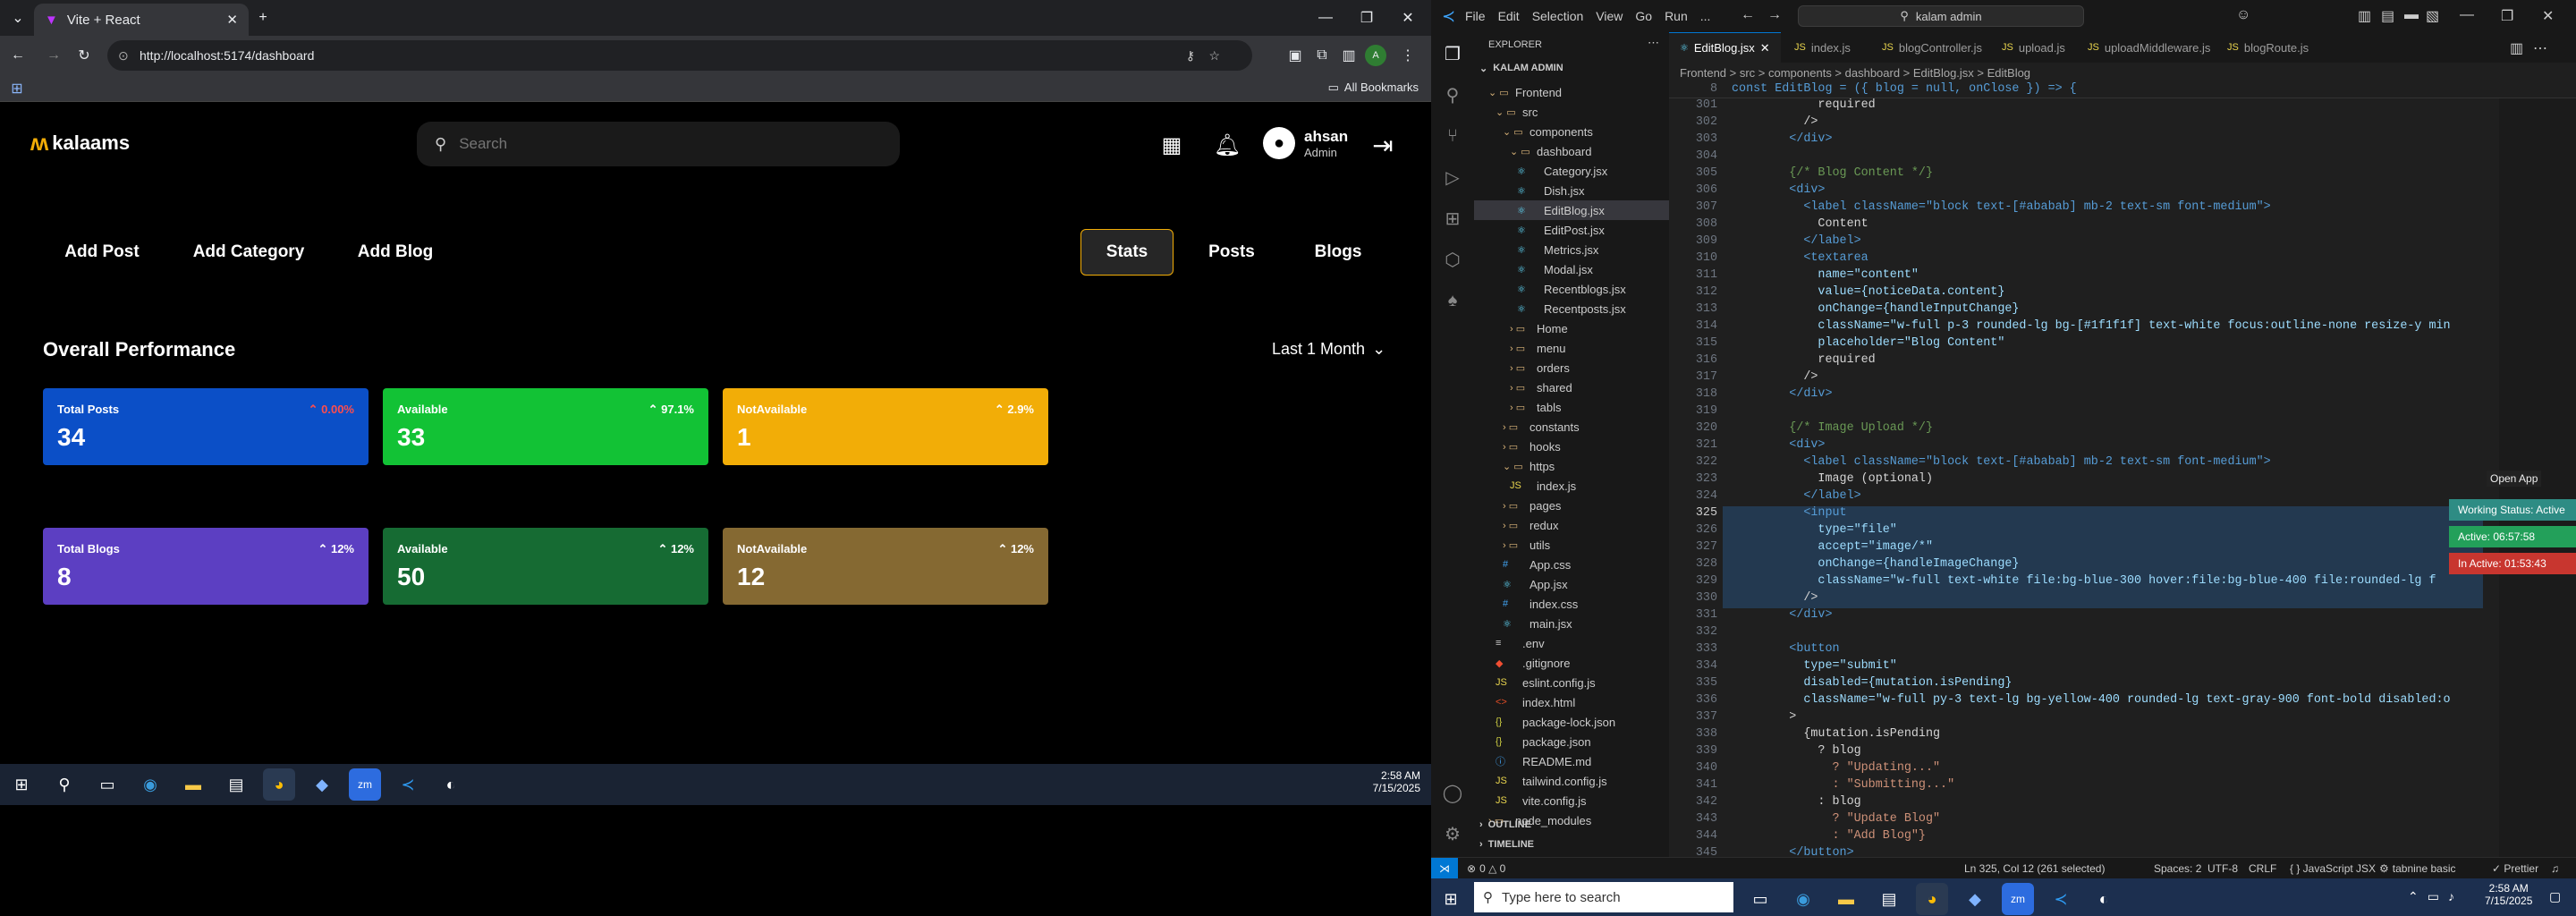 The height and width of the screenshot is (916, 2576). Describe the element at coordinates (1227, 144) in the screenshot. I see `notification-bell-icon: 🔔︎` at that location.